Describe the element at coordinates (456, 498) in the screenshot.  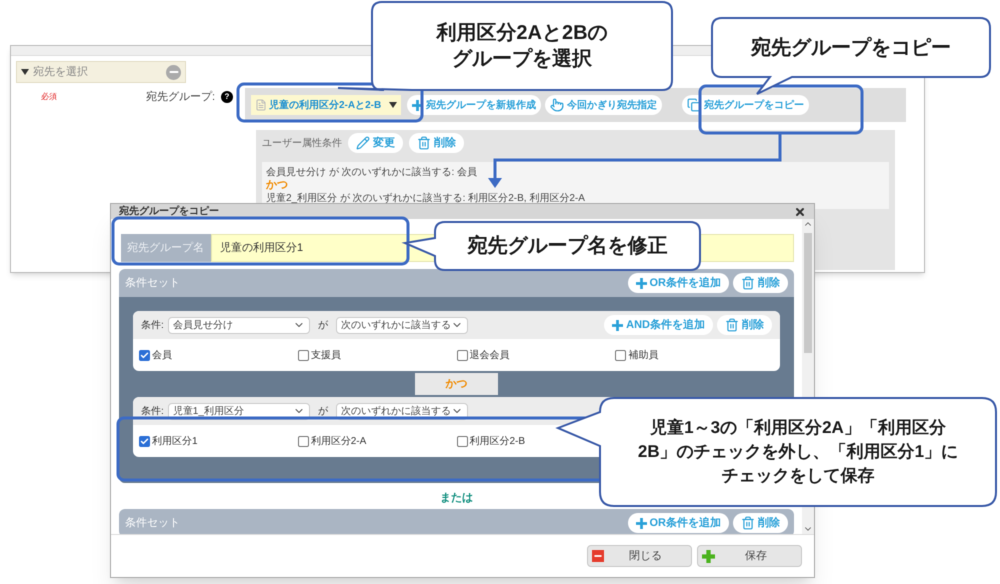
I see `or-label: または` at that location.